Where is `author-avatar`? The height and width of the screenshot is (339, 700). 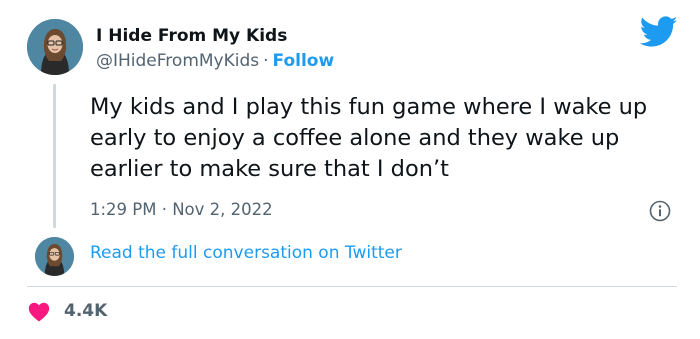 author-avatar is located at coordinates (55, 47).